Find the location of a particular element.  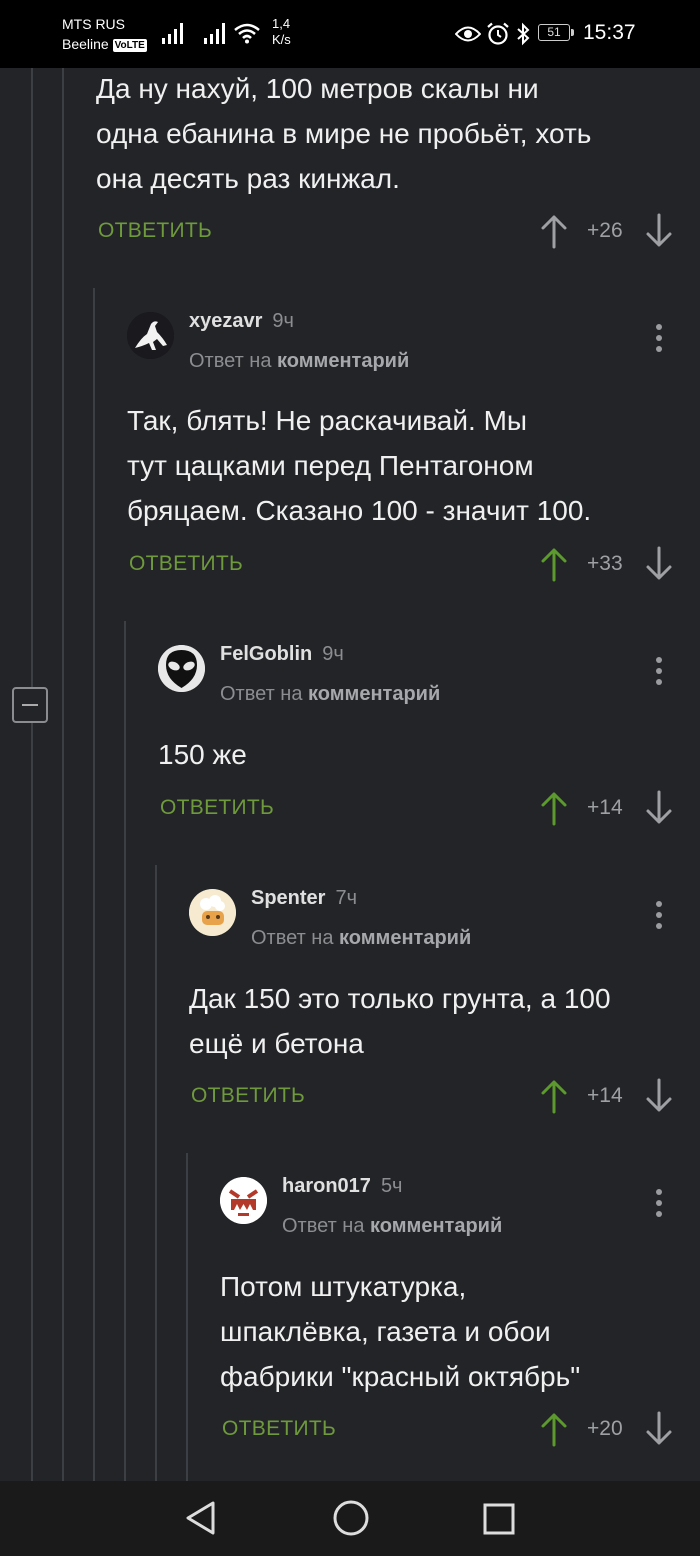

author-name: Spenter is located at coordinates (288, 898).